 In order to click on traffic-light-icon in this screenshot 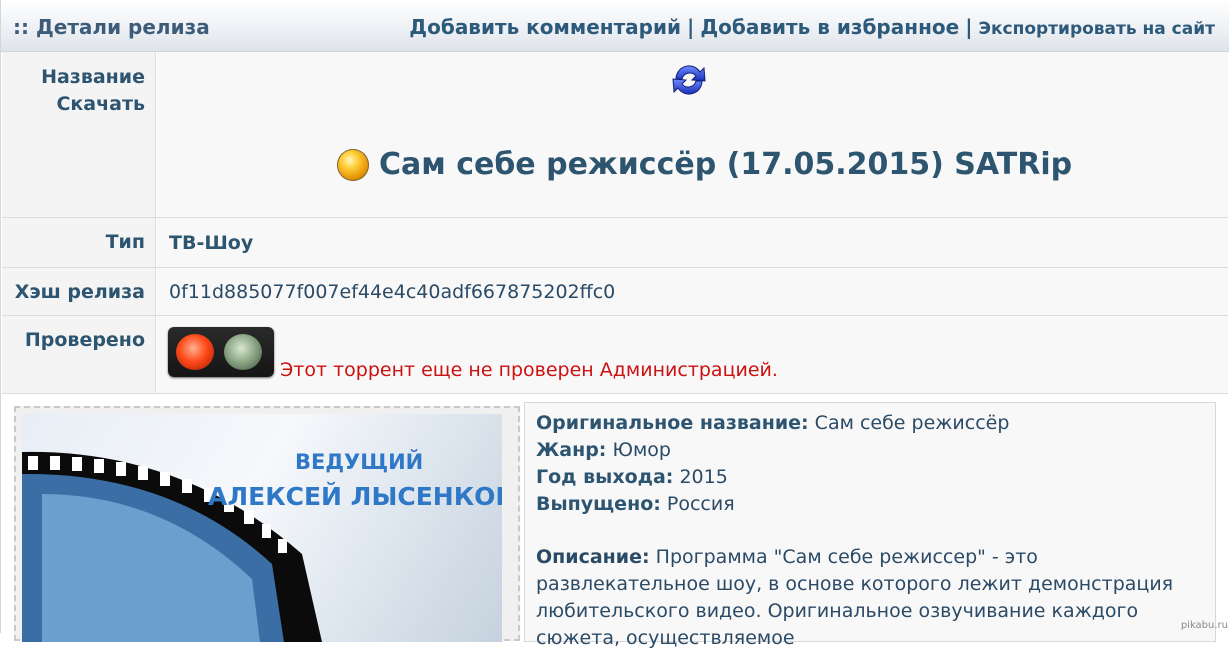, I will do `click(221, 352)`.